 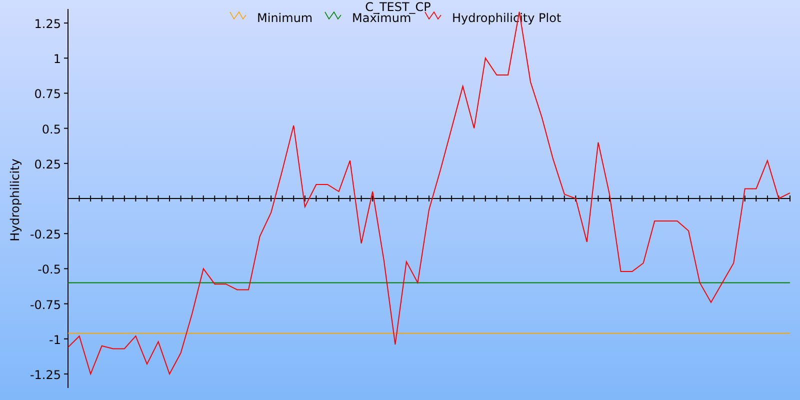 I want to click on y-tick-label: -0.25, so click(x=45, y=235).